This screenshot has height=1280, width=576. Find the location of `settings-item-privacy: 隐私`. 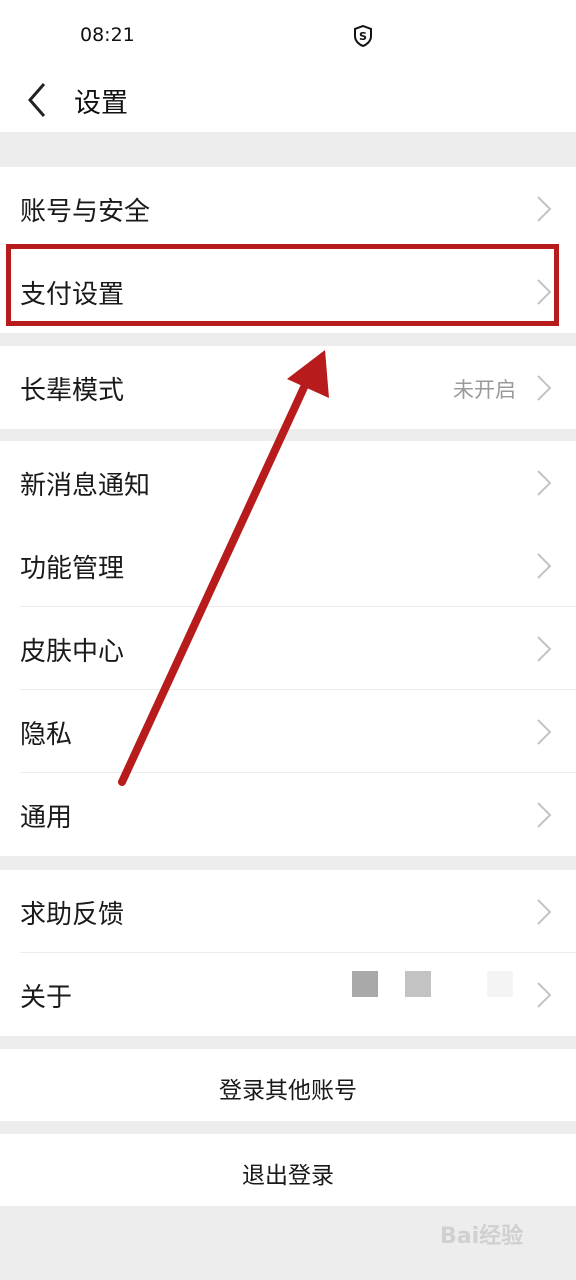

settings-item-privacy: 隐私 is located at coordinates (288, 731).